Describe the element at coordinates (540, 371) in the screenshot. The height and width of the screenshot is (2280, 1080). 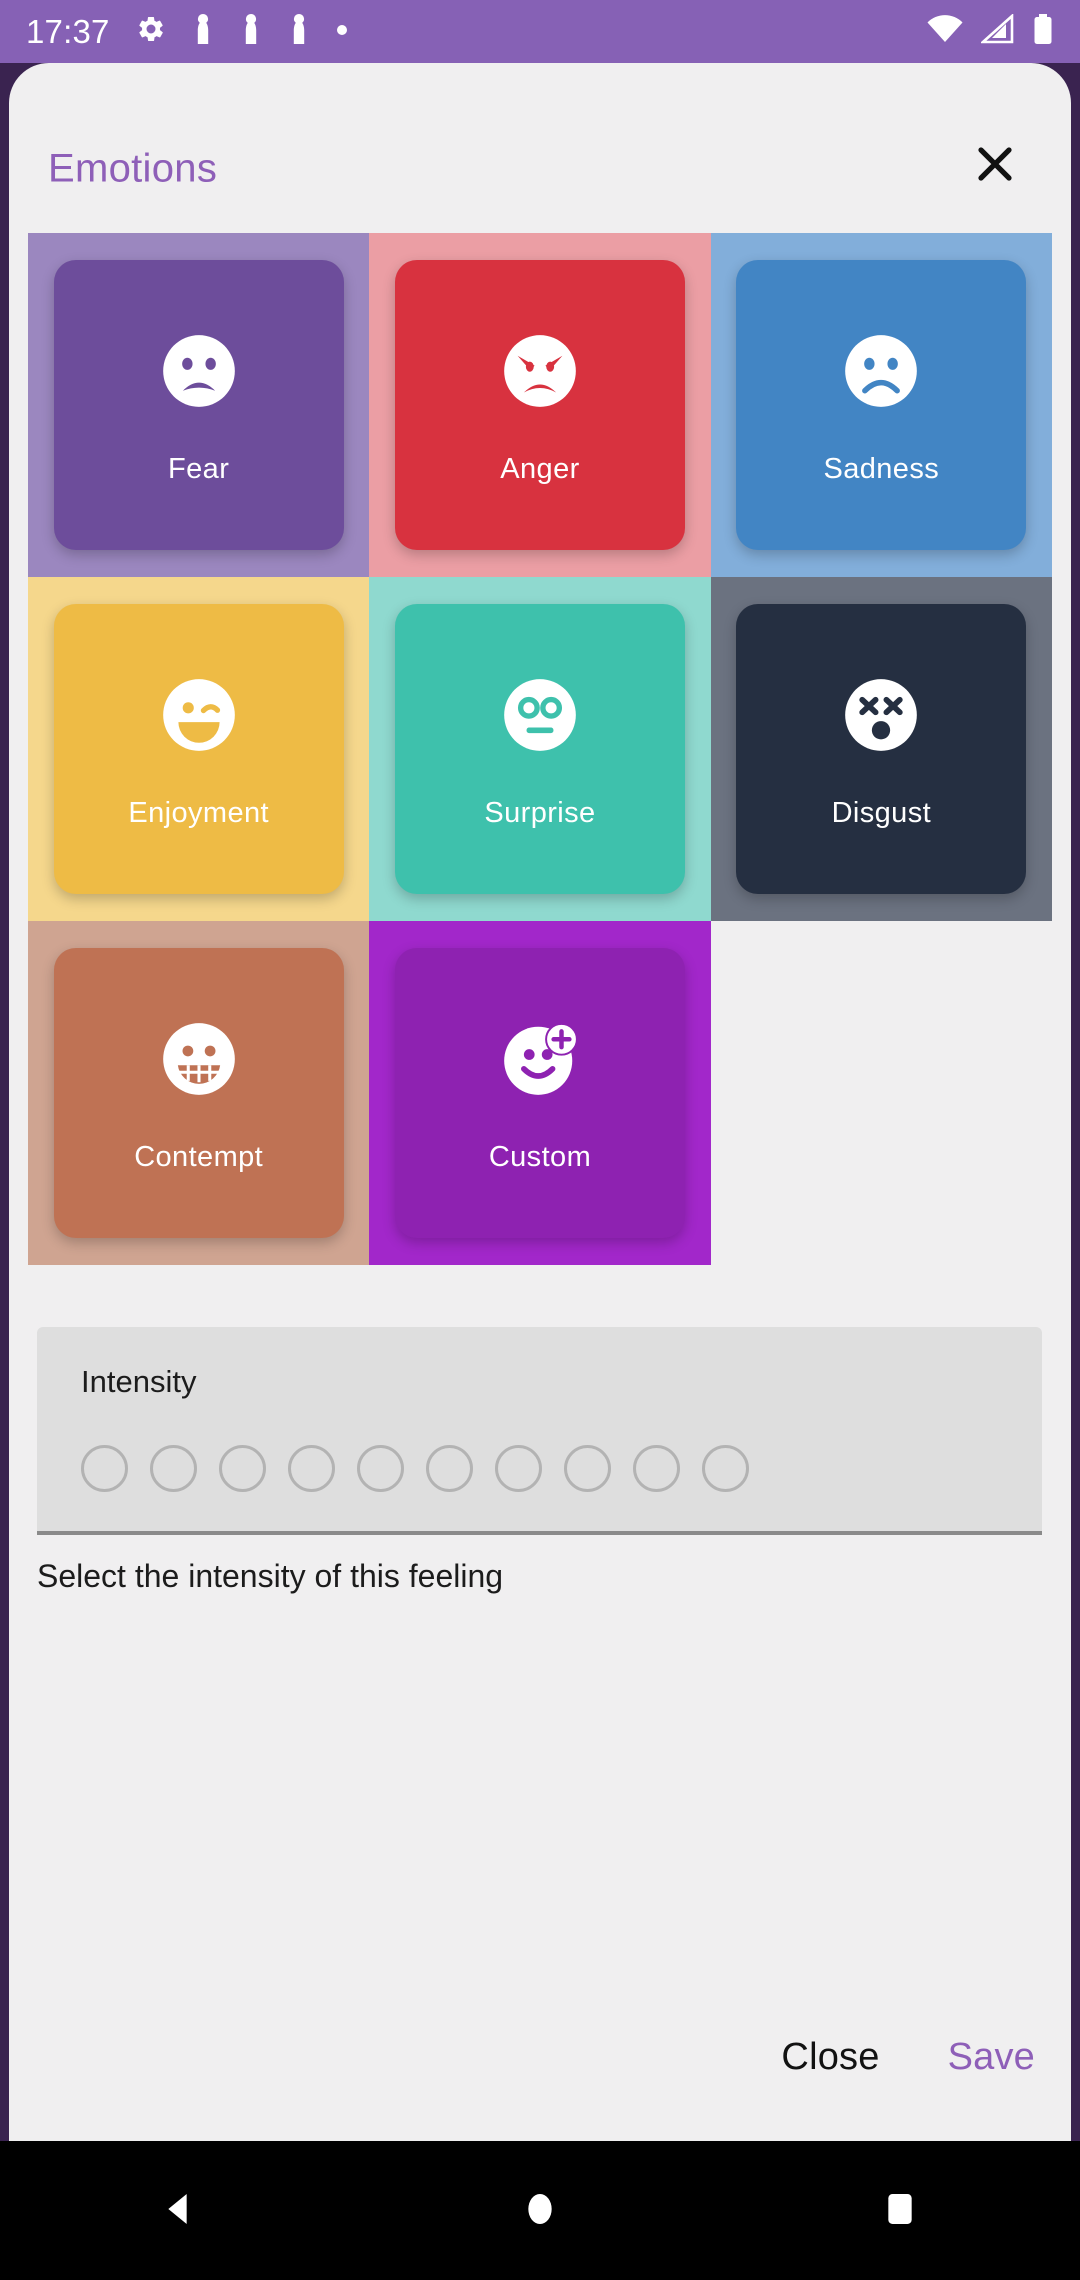
I see `angry-face-icon` at that location.